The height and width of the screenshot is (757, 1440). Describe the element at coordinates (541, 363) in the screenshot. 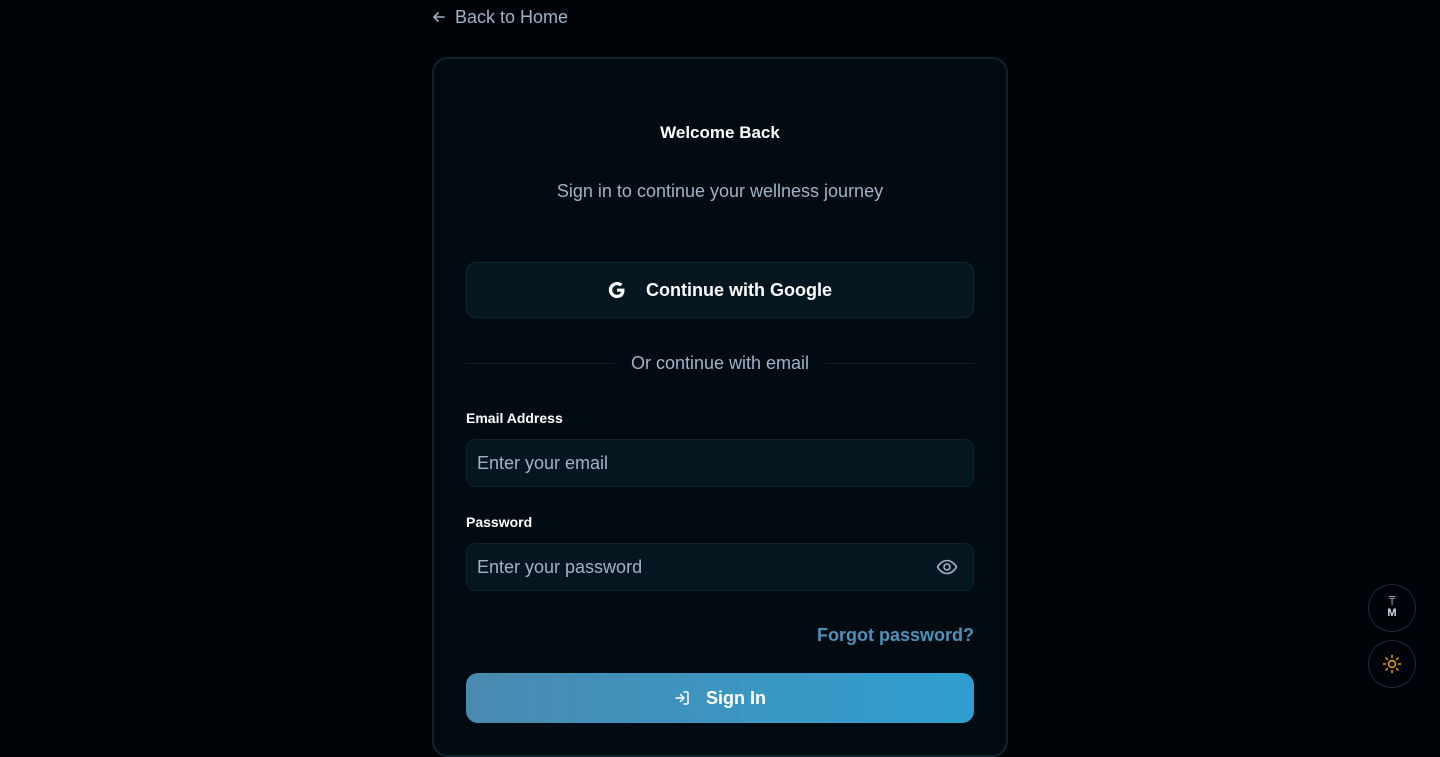

I see `divider-line-left` at that location.